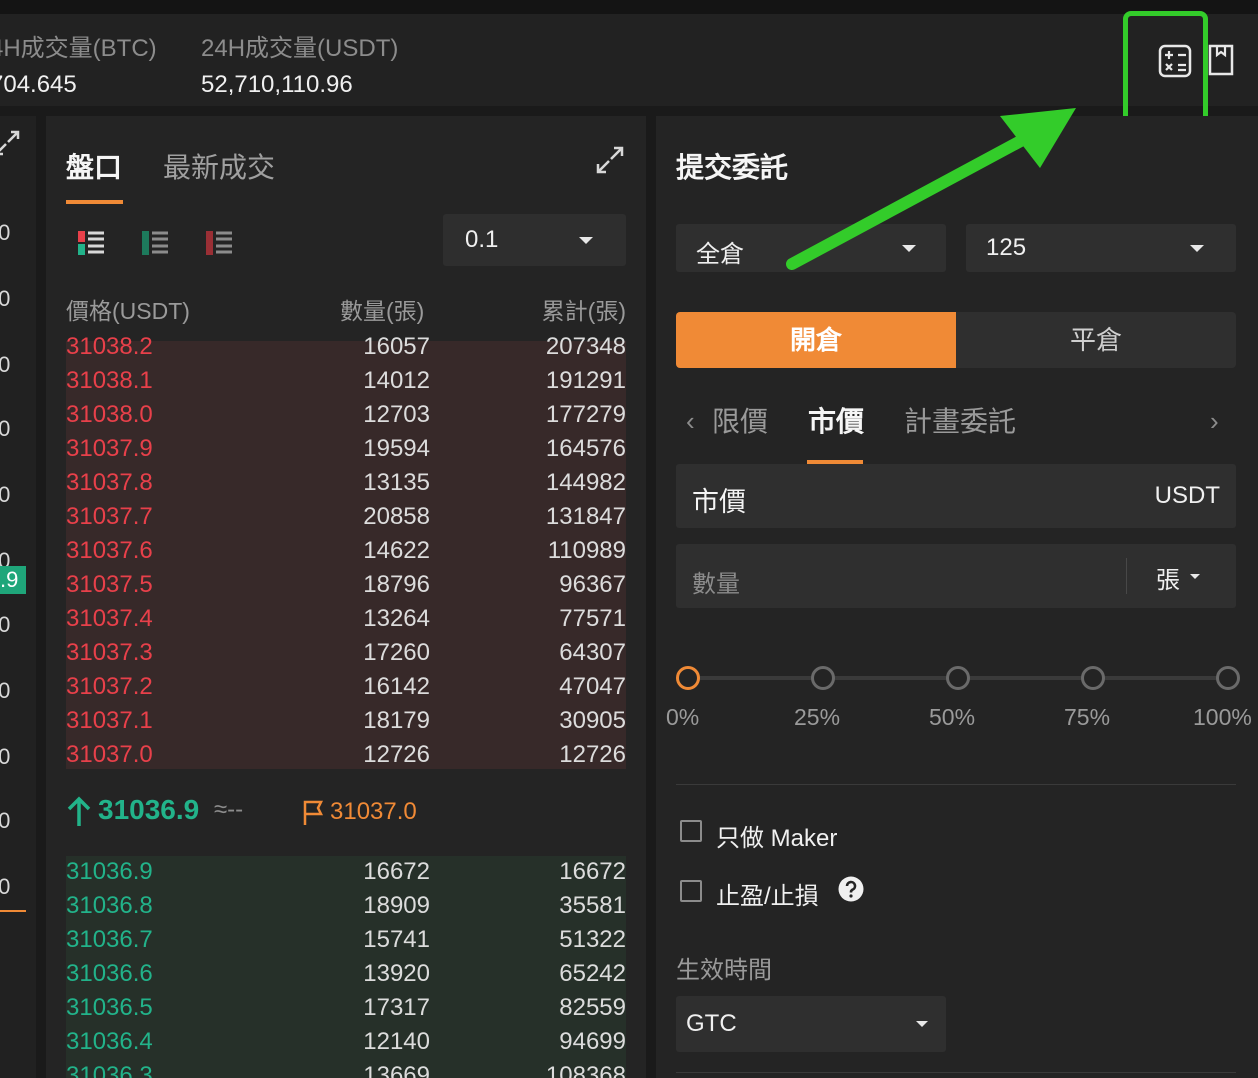  What do you see at coordinates (740, 420) in the screenshot?
I see `tab-limit: 限價` at bounding box center [740, 420].